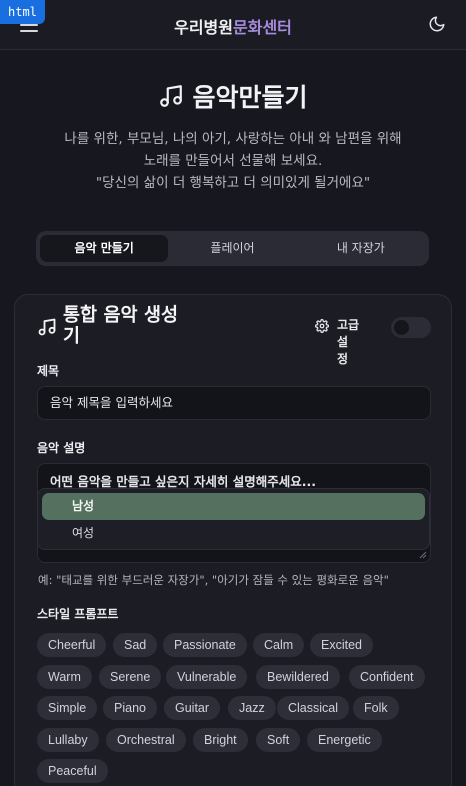 The height and width of the screenshot is (786, 466). What do you see at coordinates (104, 248) in the screenshot?
I see `tab-make-music: 음악 만들기` at bounding box center [104, 248].